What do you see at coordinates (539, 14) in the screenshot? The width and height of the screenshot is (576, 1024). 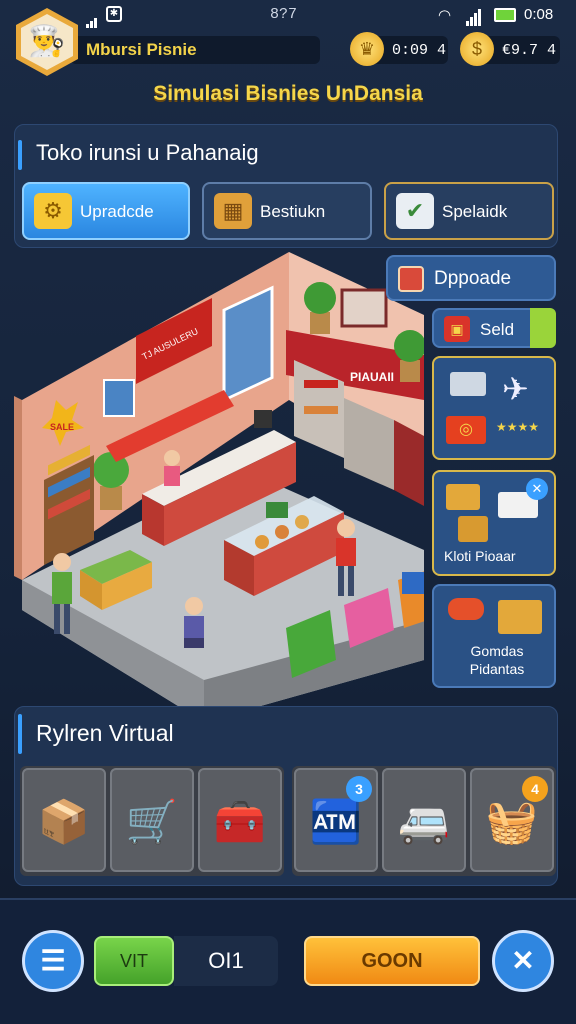 I see `status-clock: 0:08` at bounding box center [539, 14].